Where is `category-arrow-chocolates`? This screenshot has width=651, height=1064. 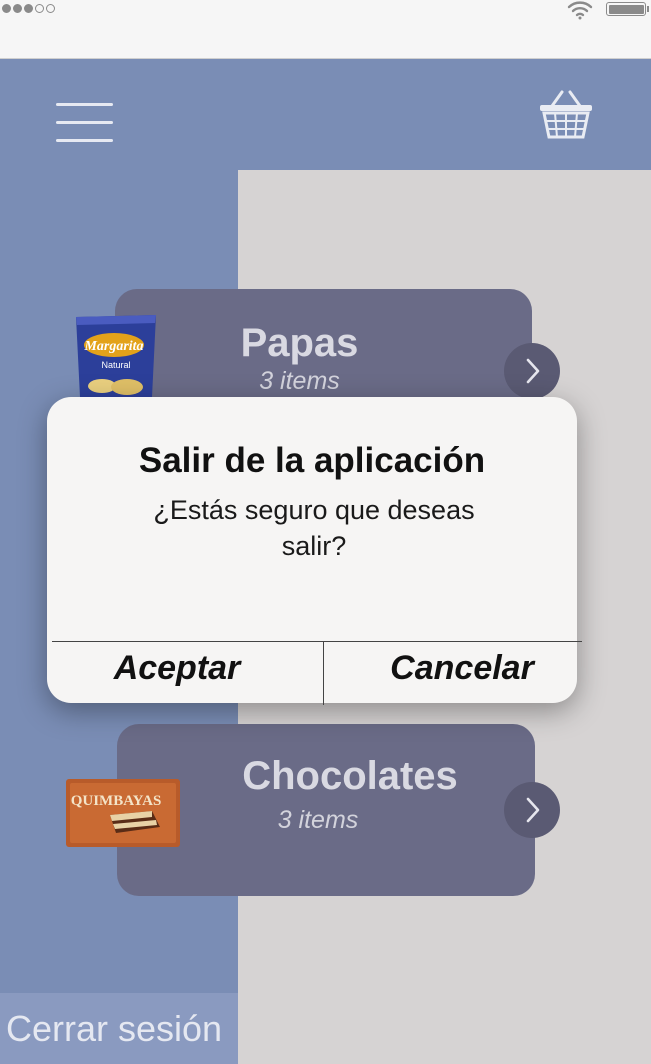 category-arrow-chocolates is located at coordinates (532, 810).